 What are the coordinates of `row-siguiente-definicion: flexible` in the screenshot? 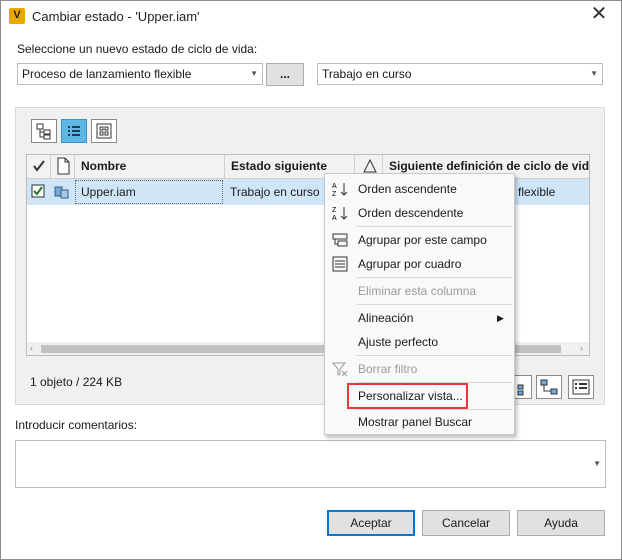 It's located at (537, 192).